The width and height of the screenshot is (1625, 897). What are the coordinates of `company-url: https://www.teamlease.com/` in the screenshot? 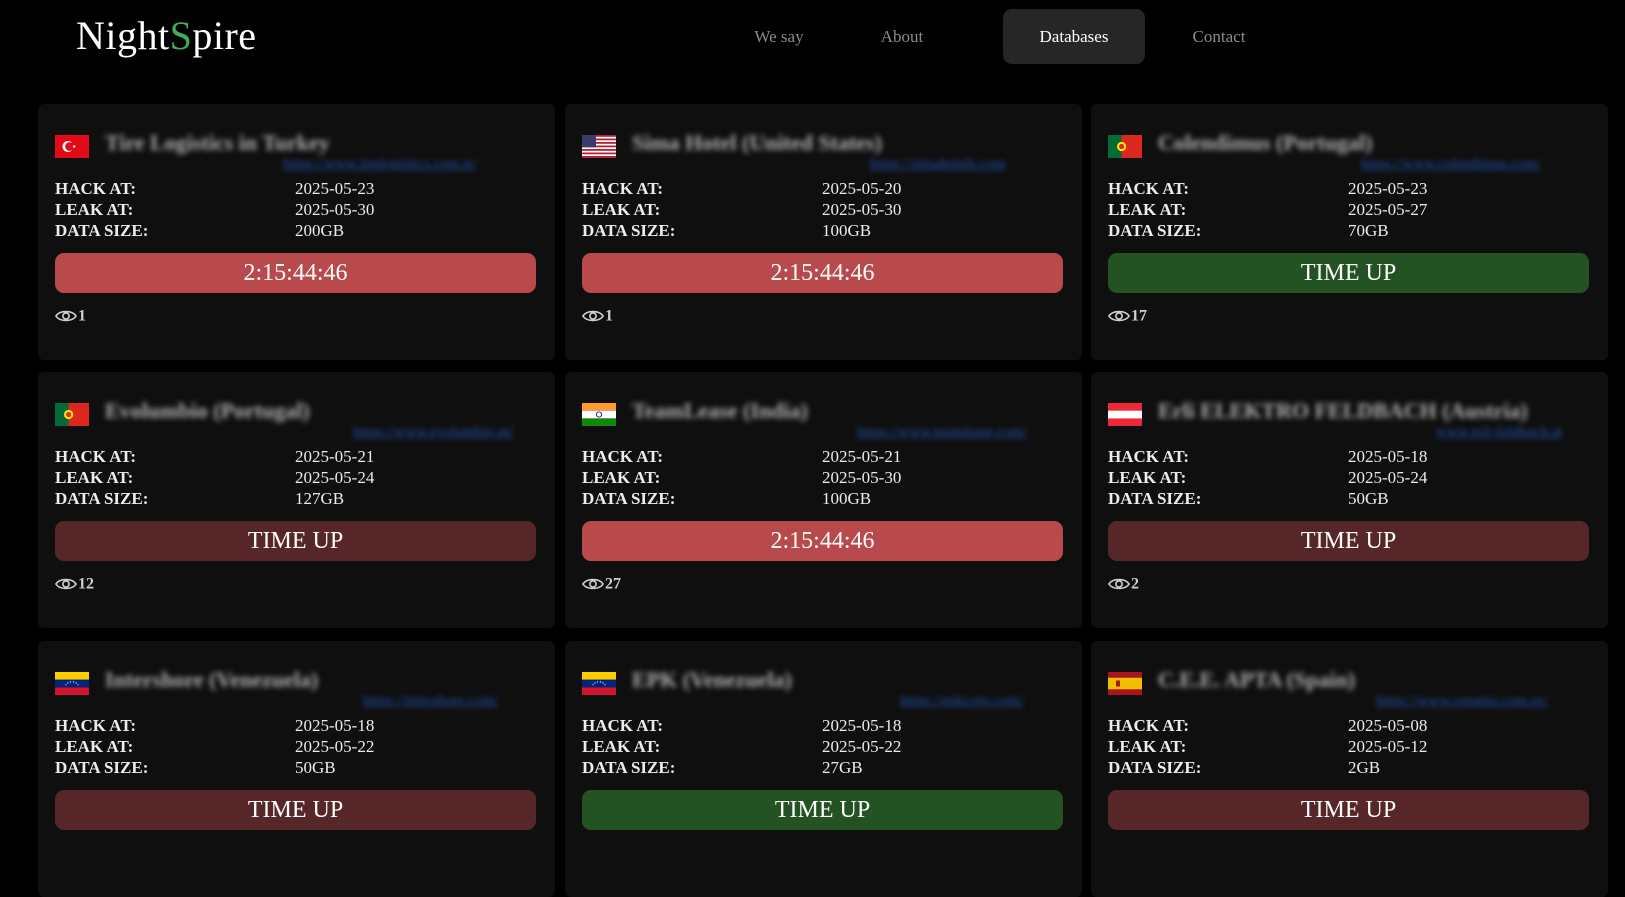 It's located at (942, 432).